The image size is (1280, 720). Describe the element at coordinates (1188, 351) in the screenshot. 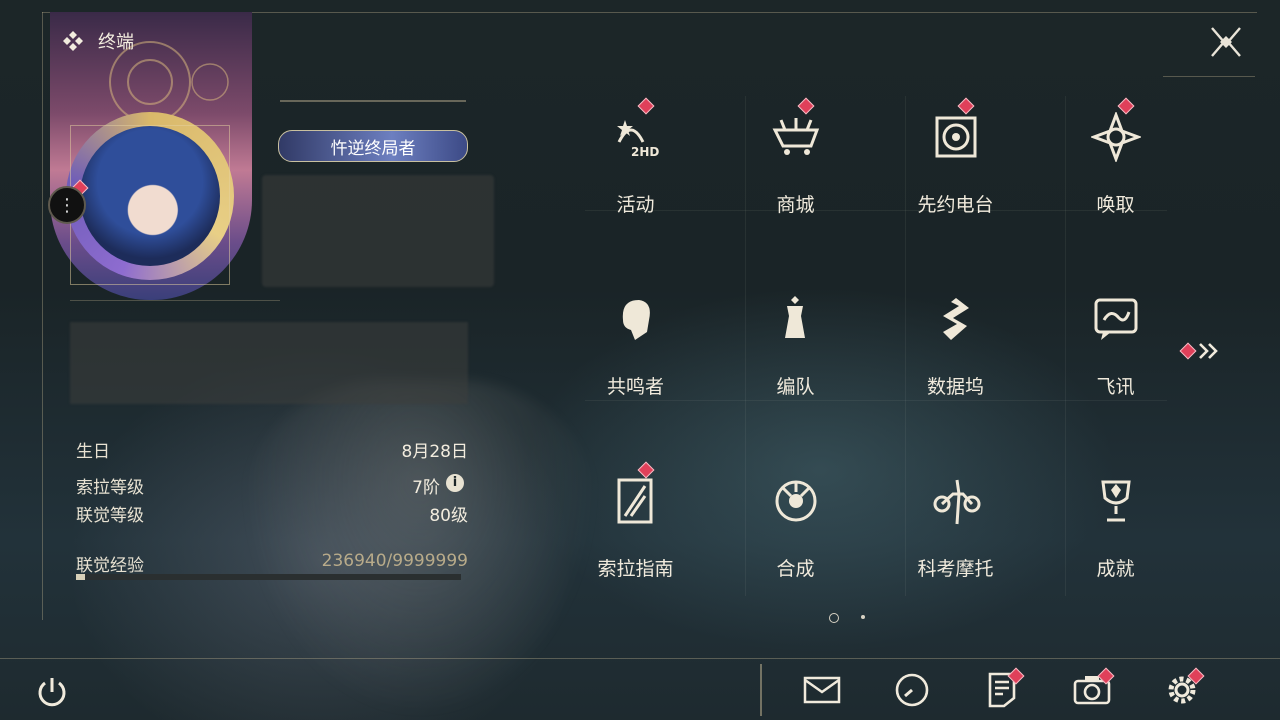

I see `next-page-badge` at that location.